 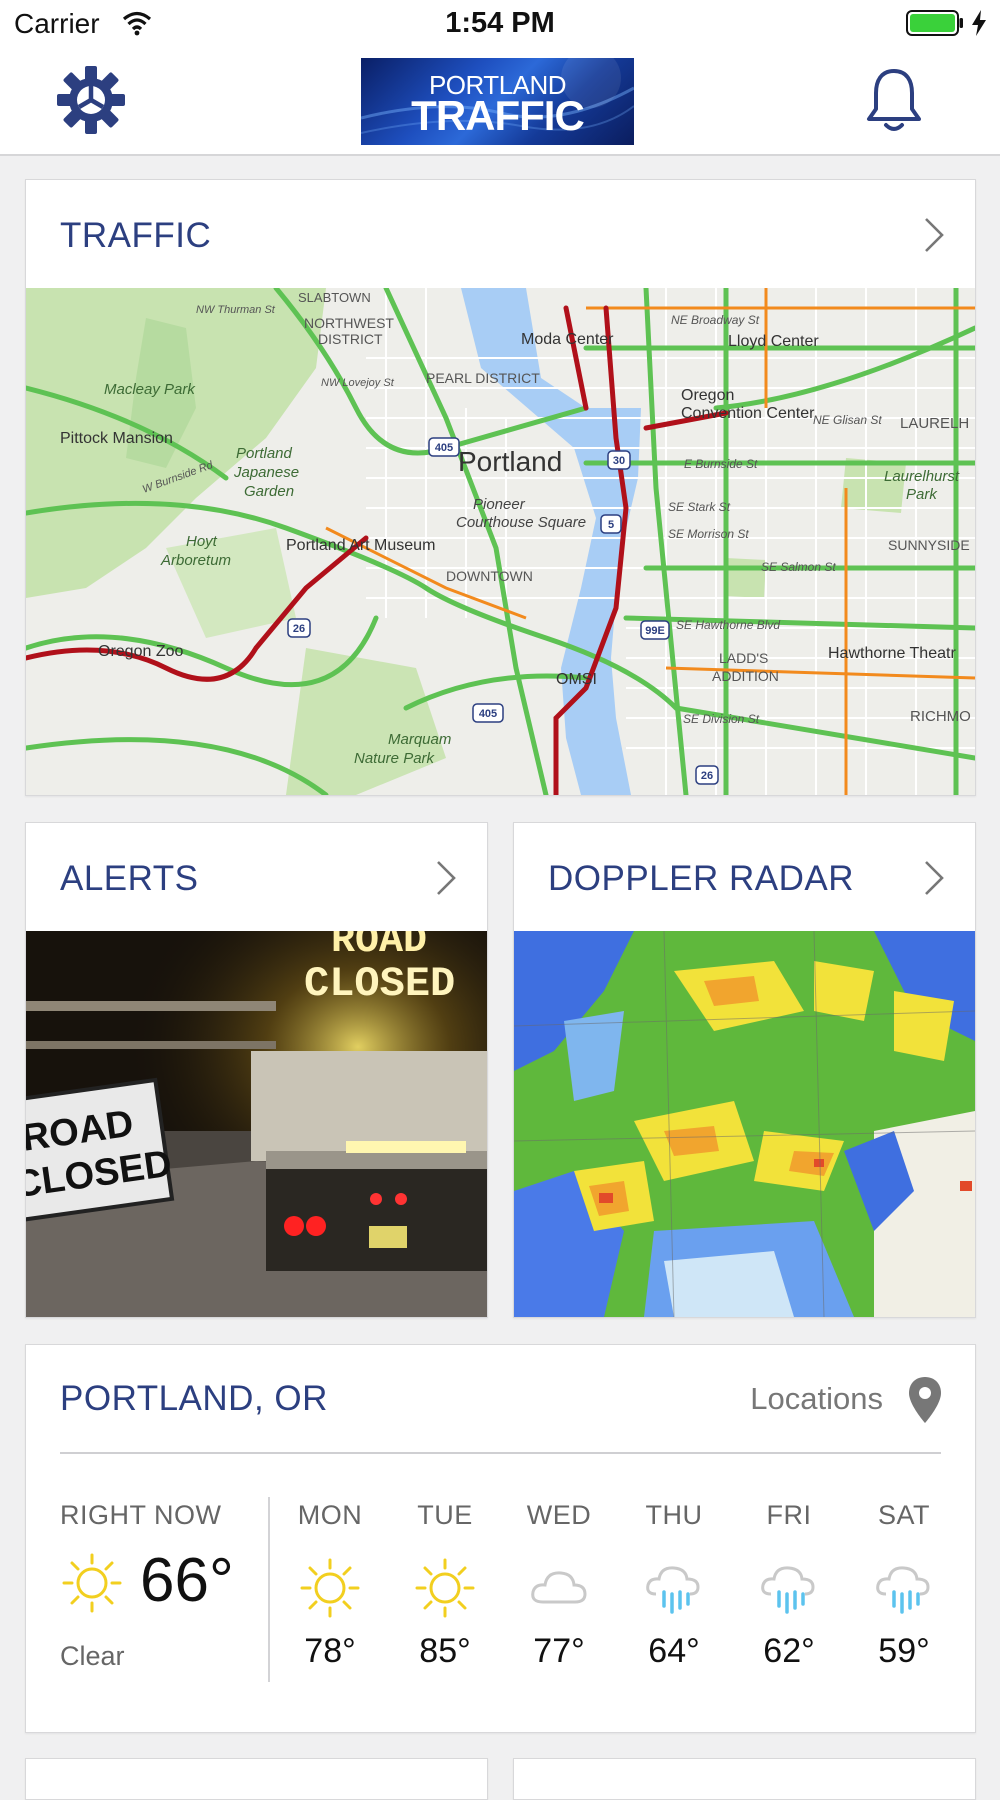 I want to click on map-label: SE Salmon St, so click(x=798, y=567).